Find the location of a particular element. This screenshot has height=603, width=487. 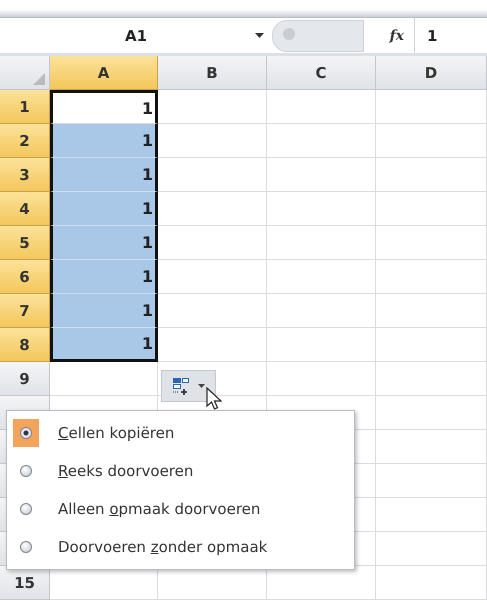

row-header: 7 is located at coordinates (25, 311).